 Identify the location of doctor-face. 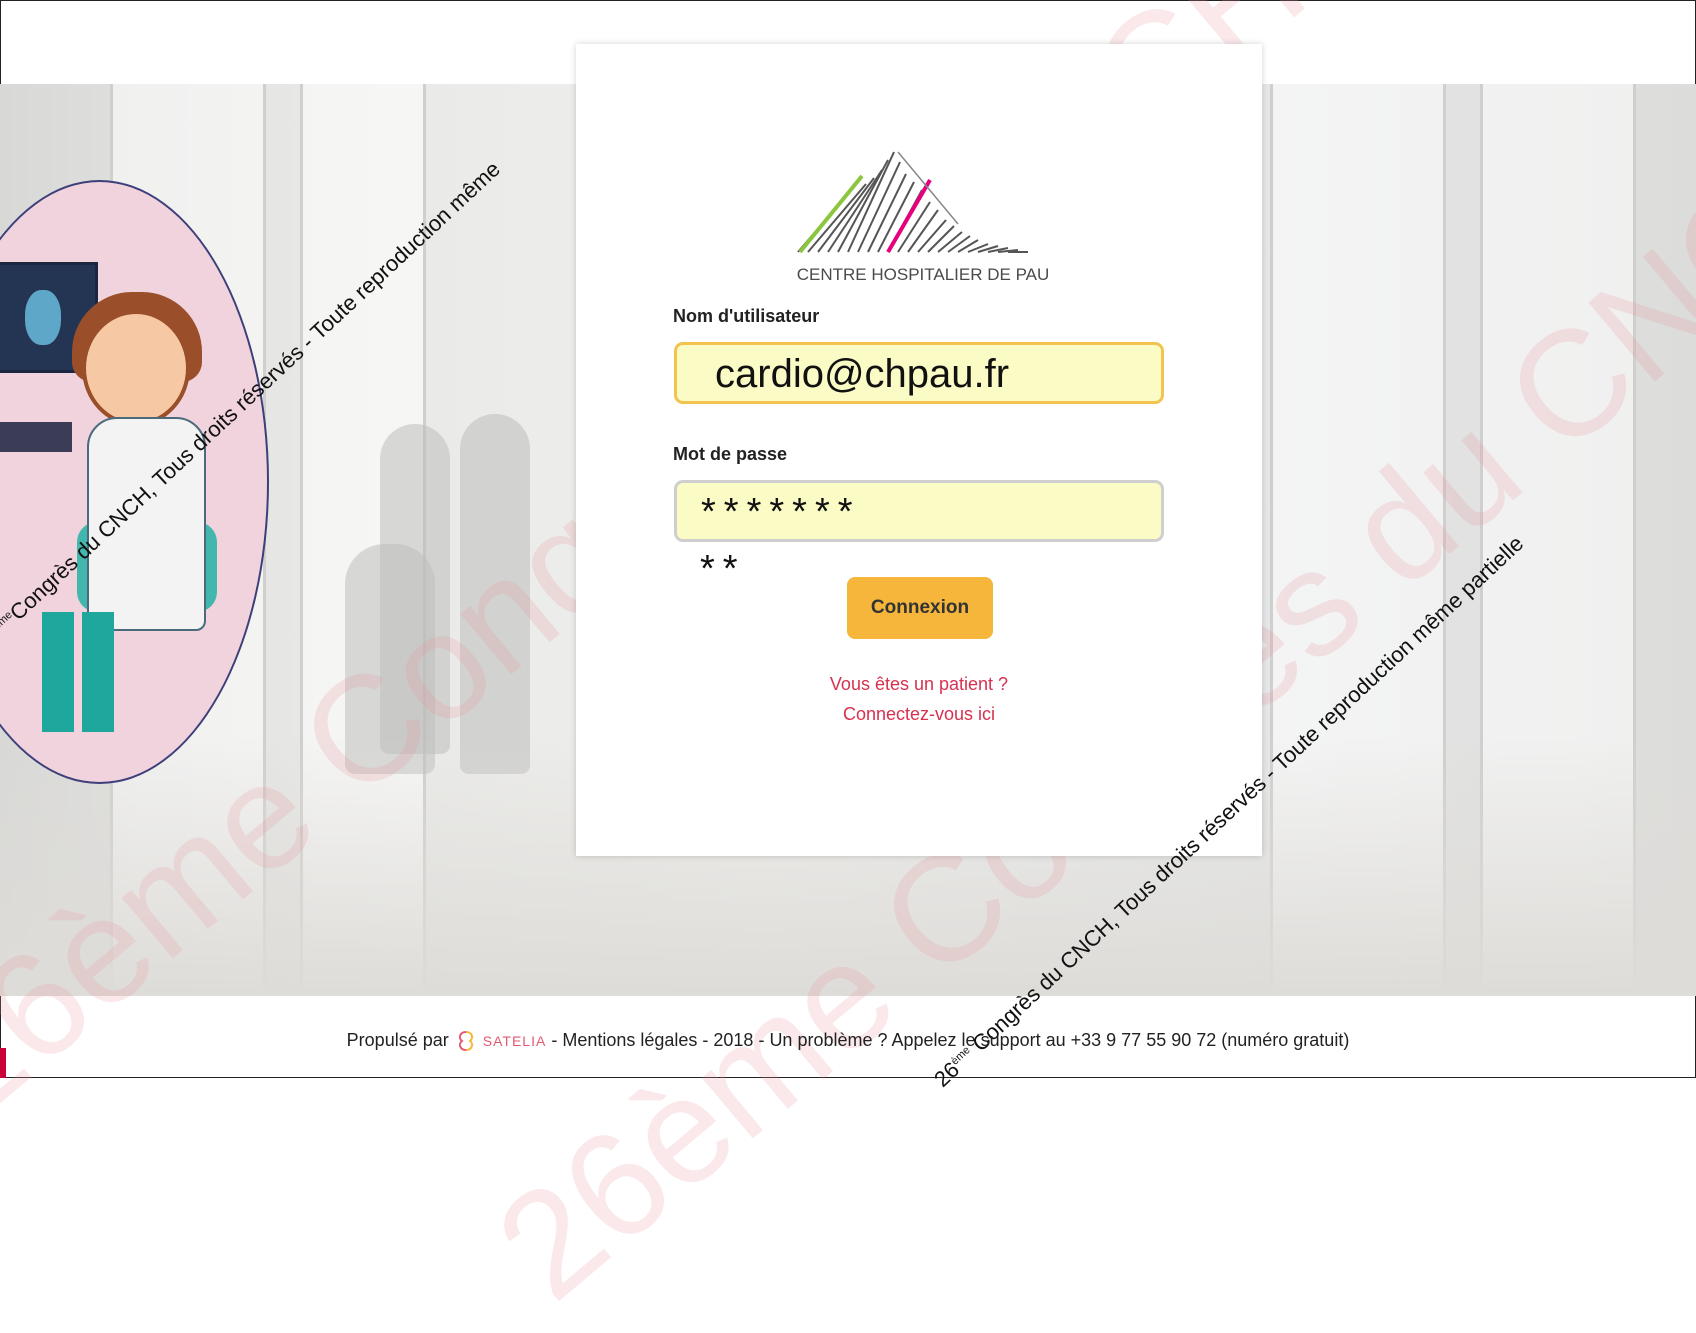
(136, 368).